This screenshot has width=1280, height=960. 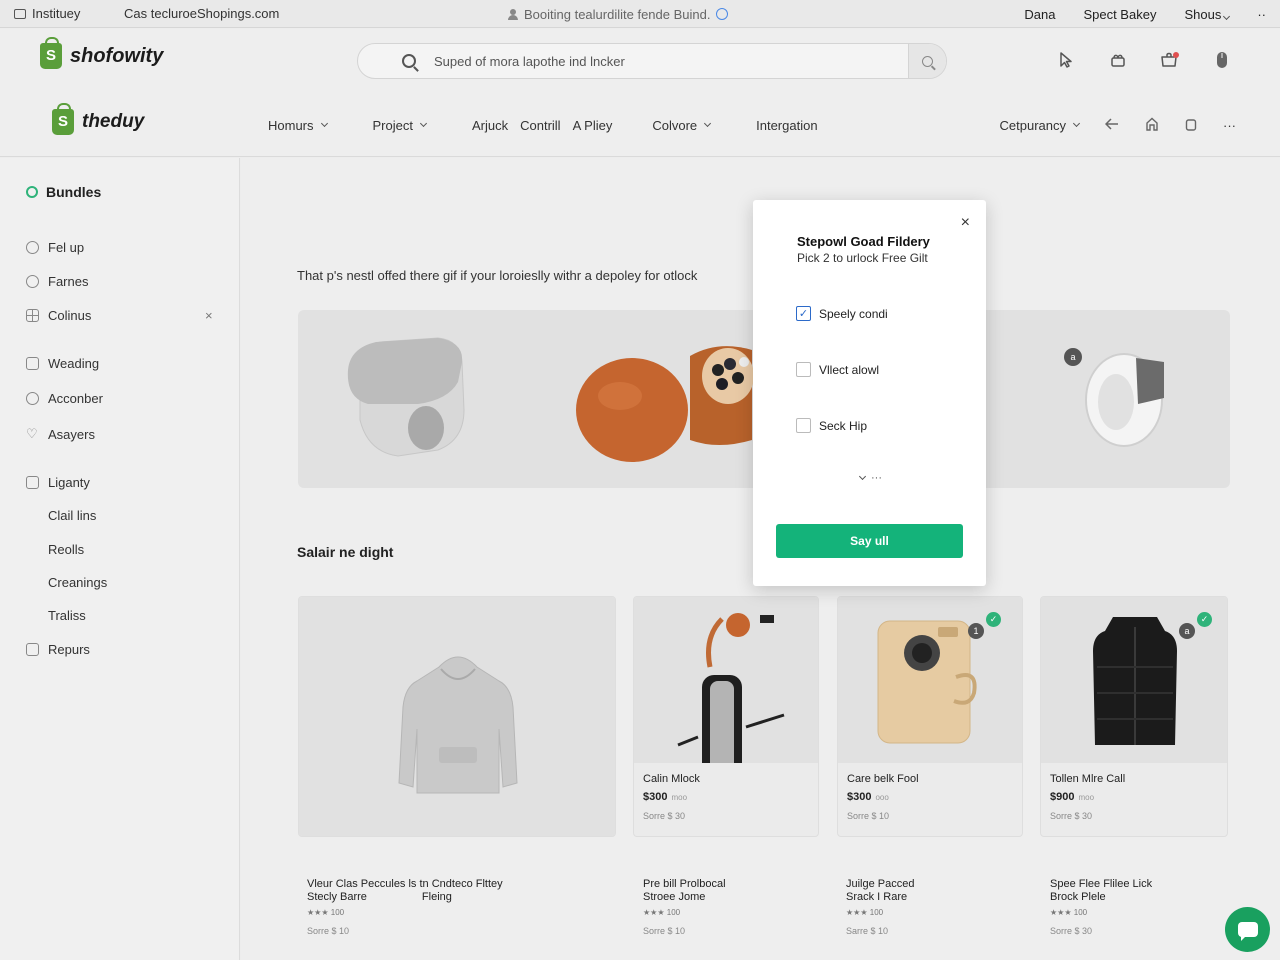 I want to click on sidebar-item-repurs: Repurs, so click(x=58, y=649).